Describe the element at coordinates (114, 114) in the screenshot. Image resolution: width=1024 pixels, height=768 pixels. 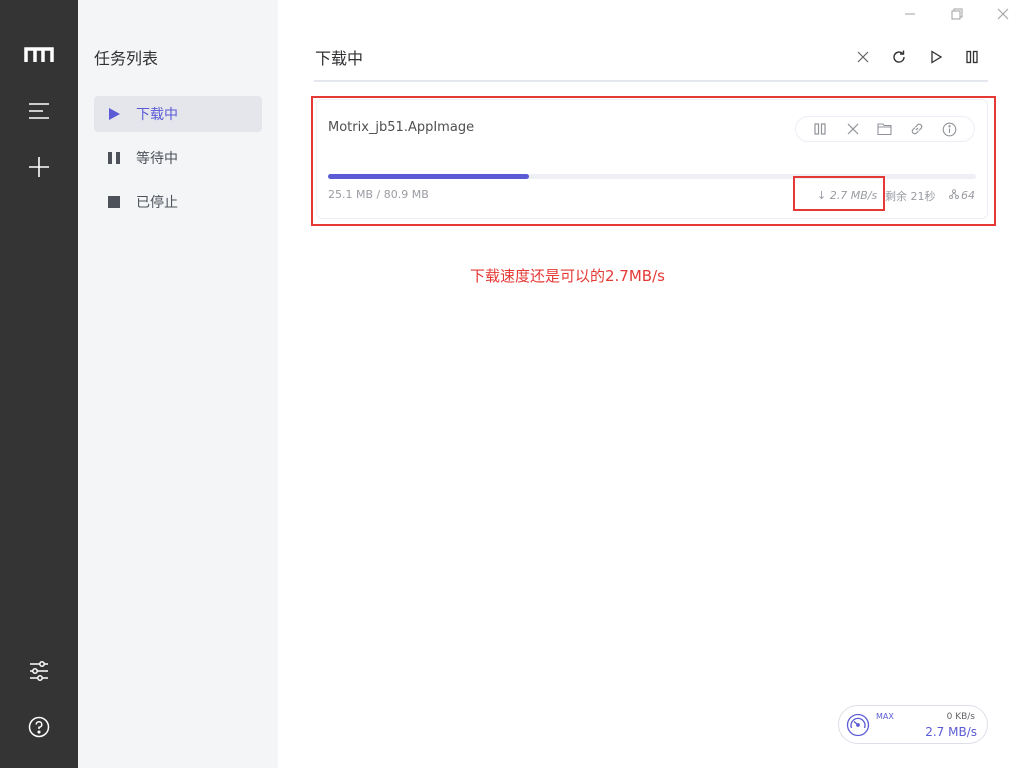
I see `play-icon` at that location.